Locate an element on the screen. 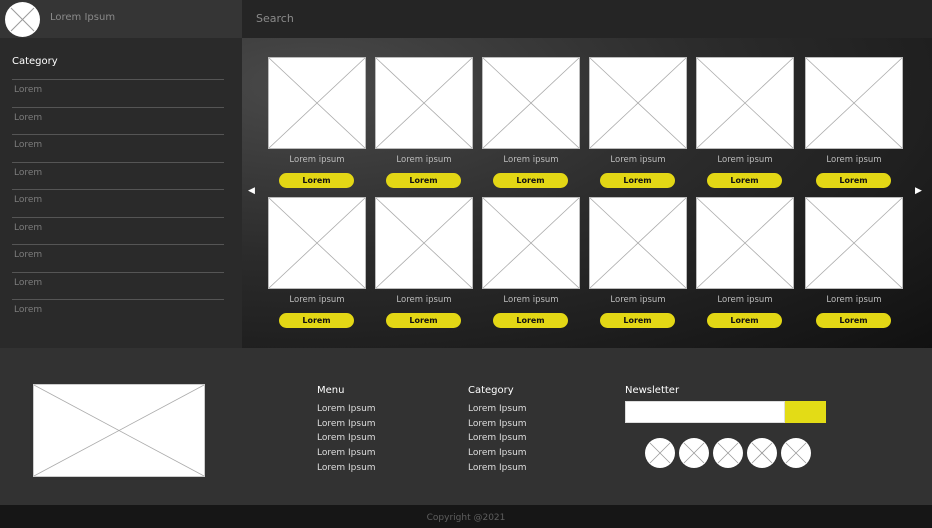  newsletter-email-input is located at coordinates (705, 412).